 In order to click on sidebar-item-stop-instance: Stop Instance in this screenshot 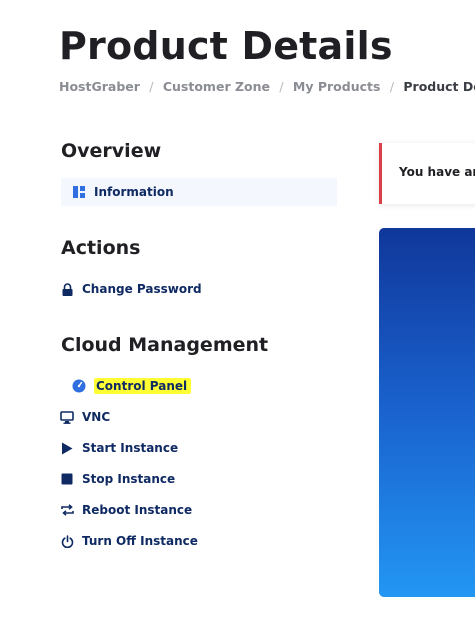, I will do `click(117, 479)`.